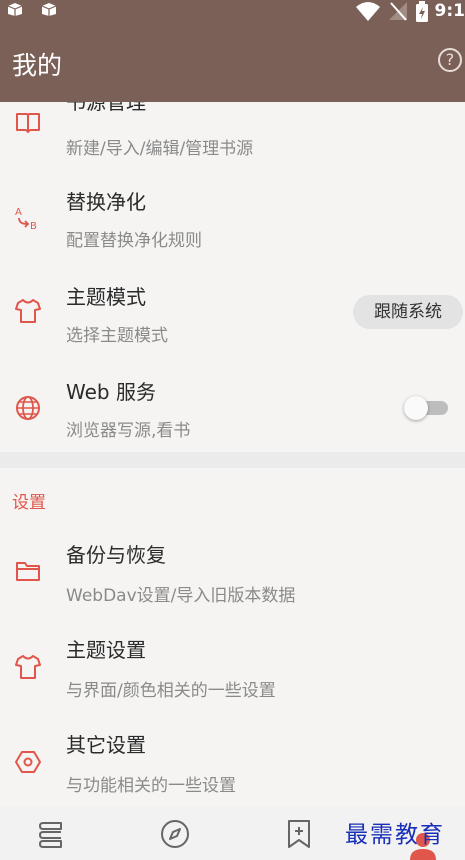 This screenshot has height=860, width=465. I want to click on row-subtitle: 新建/导入/编辑/管理书源, so click(160, 149).